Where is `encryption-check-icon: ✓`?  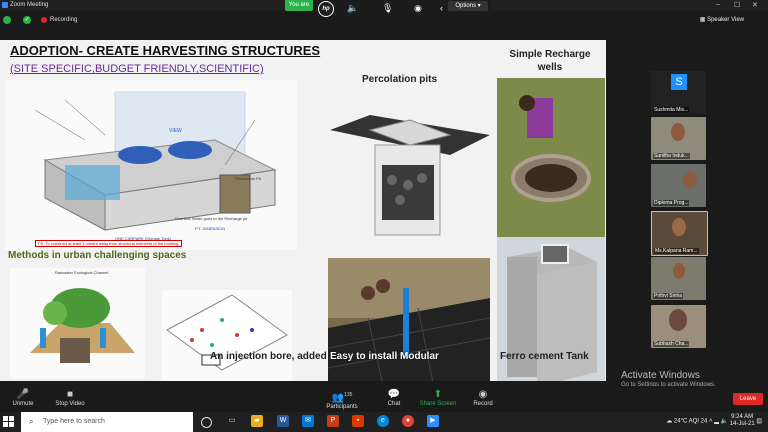
encryption-check-icon: ✓ is located at coordinates (27, 20).